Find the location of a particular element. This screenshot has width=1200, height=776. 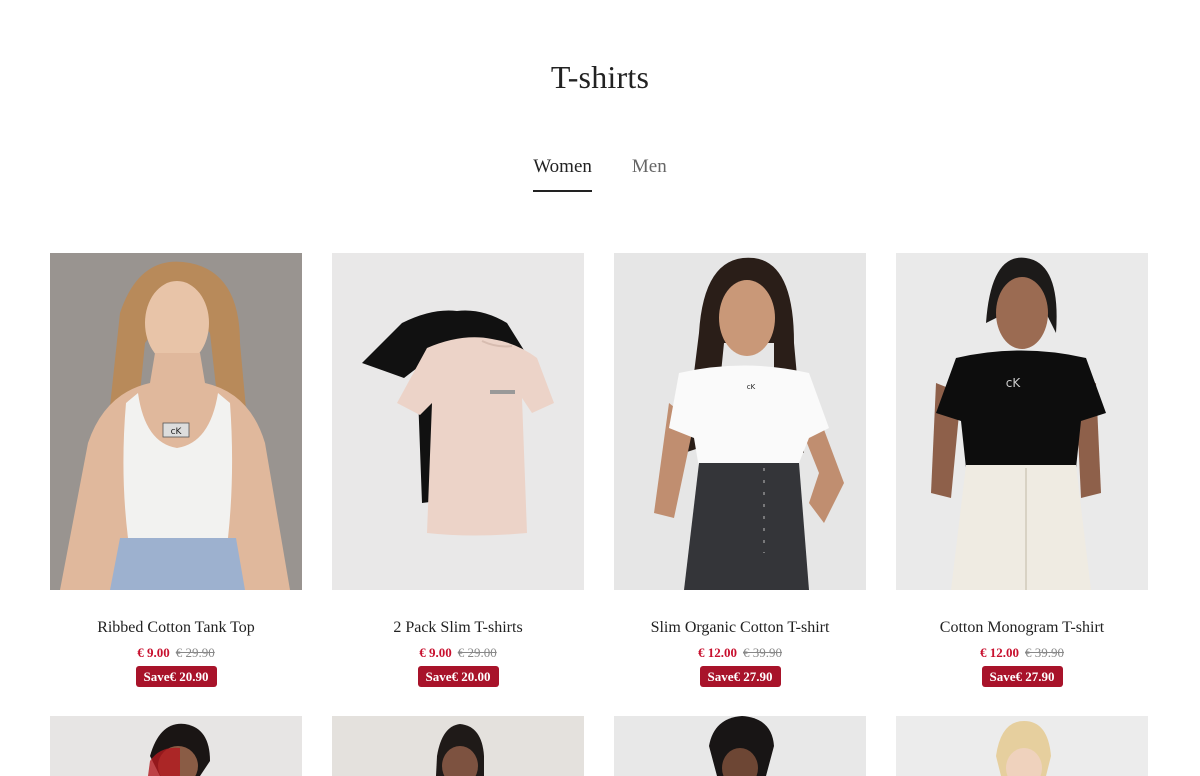

page-title: T-shirts is located at coordinates (600, 77).